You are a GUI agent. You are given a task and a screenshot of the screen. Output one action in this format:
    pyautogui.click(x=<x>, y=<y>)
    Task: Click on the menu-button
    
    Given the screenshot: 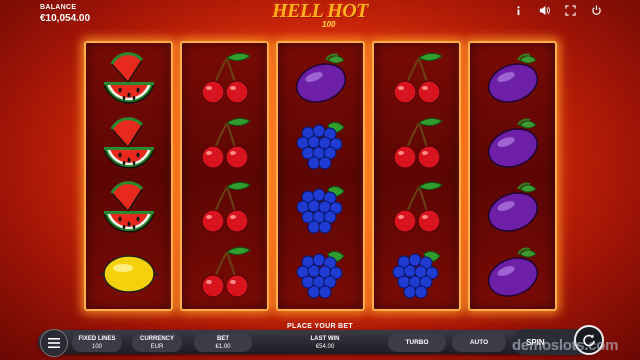 What is the action you would take?
    pyautogui.click(x=54, y=343)
    